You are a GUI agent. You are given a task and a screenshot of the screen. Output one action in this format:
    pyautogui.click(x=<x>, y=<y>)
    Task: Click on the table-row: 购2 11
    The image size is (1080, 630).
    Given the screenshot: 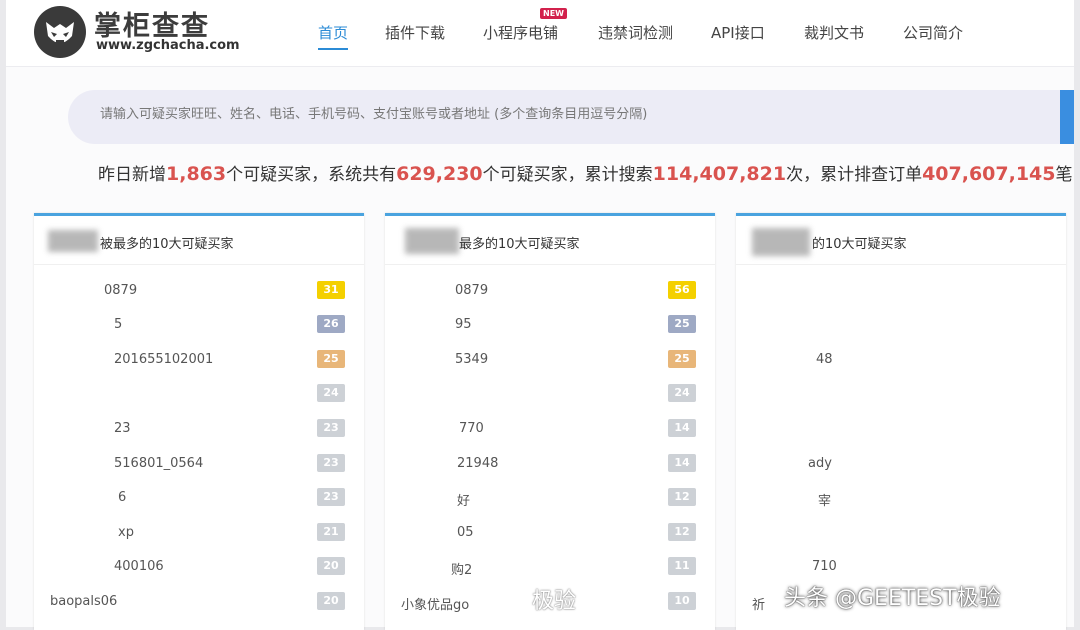 What is the action you would take?
    pyautogui.click(x=550, y=567)
    